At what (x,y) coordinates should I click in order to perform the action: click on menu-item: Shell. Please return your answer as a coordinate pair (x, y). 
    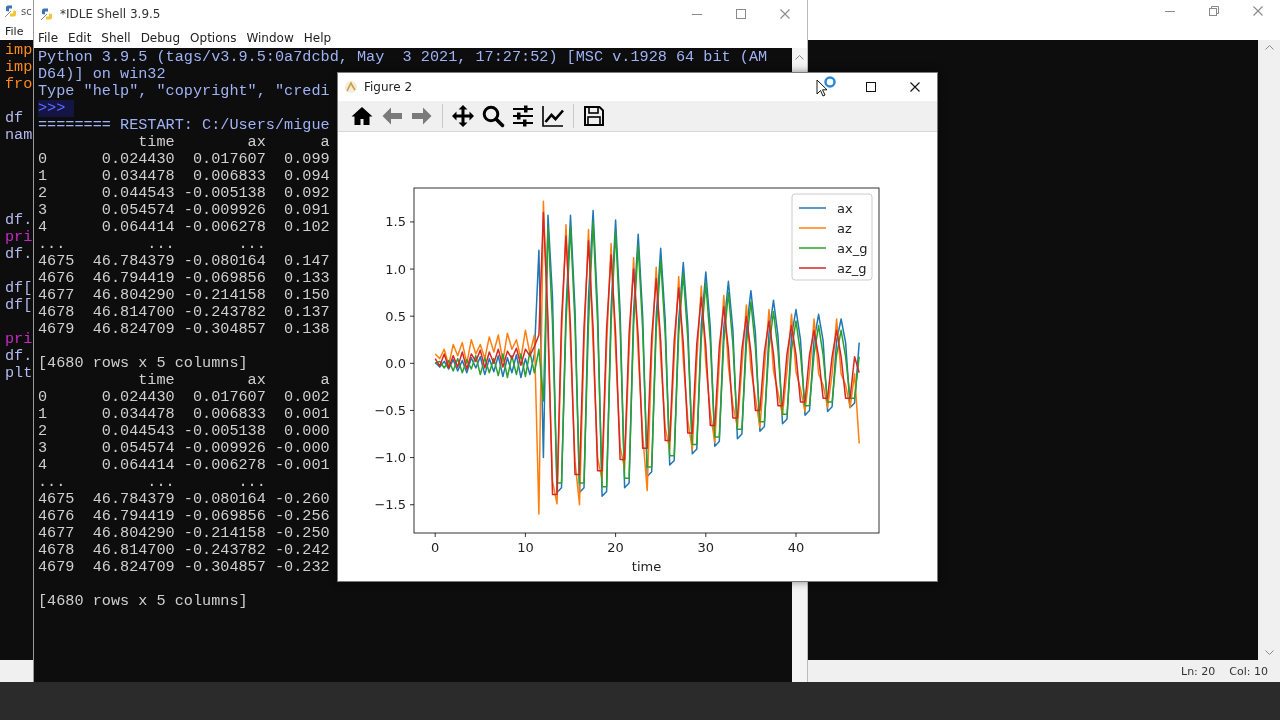
    Looking at the image, I should click on (116, 38).